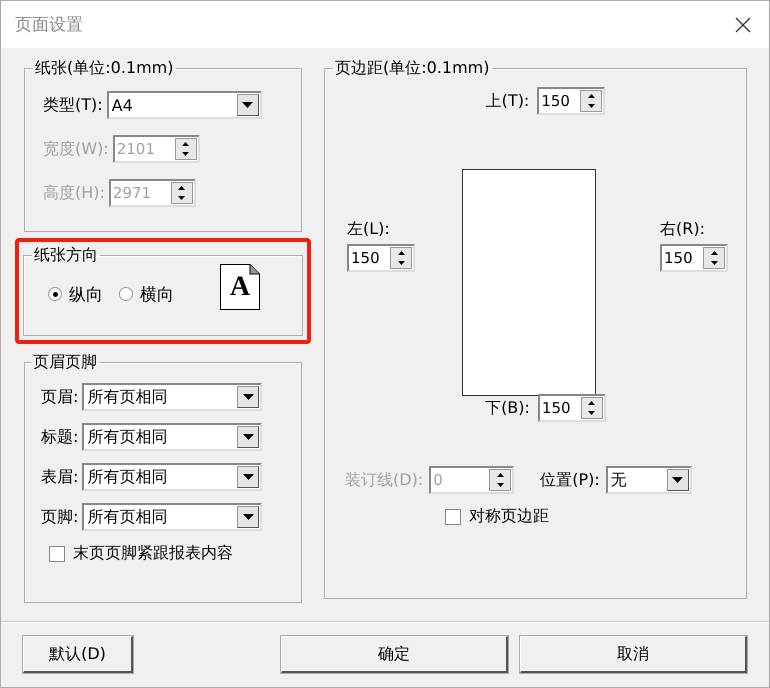  Describe the element at coordinates (171, 553) in the screenshot. I see `checkbox-option: 末页页脚紧跟报表内容` at that location.